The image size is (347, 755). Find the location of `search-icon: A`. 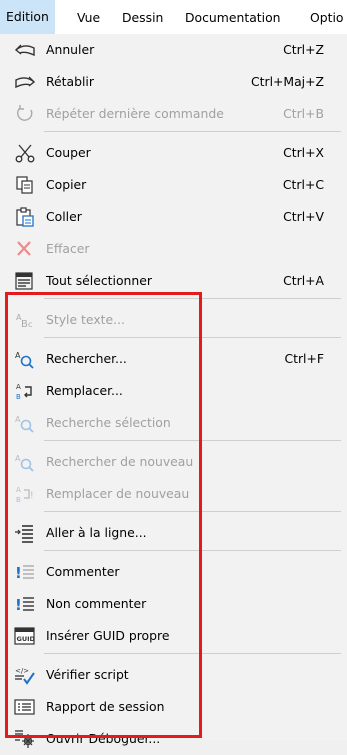

search-icon: A is located at coordinates (25, 359).